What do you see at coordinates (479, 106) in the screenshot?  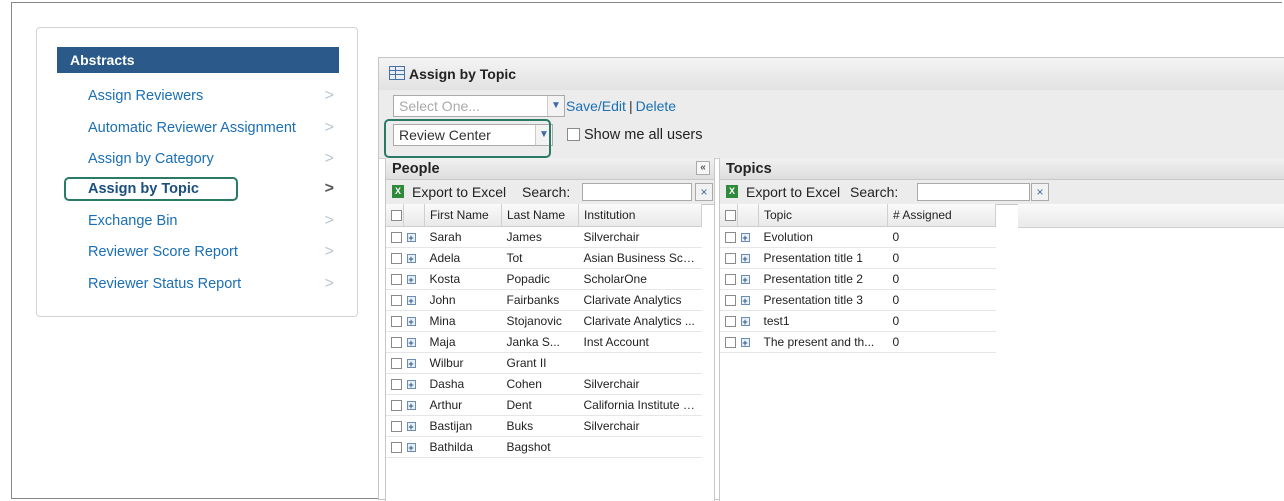 I see `saved-view-select: Select One... ▼` at bounding box center [479, 106].